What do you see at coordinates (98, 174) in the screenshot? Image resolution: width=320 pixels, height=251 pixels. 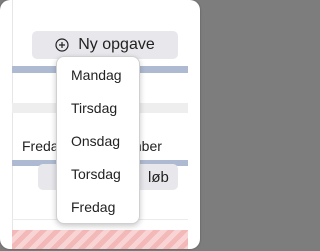 I see `menu-item-torsdag: Torsdag` at bounding box center [98, 174].